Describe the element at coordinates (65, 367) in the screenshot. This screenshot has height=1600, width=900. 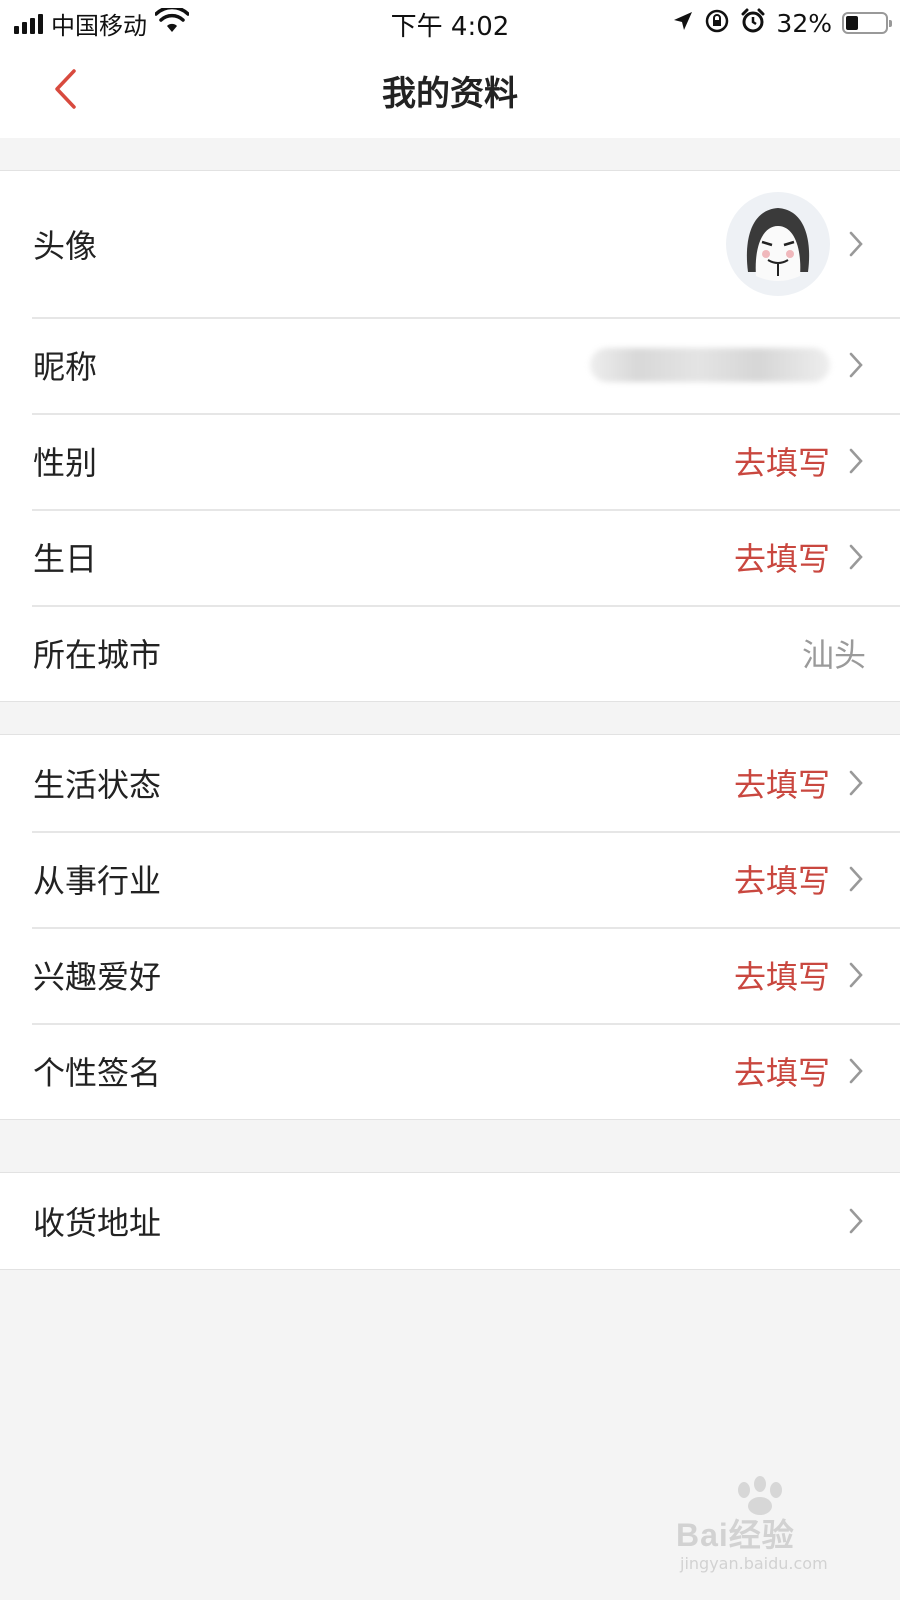
I see `row-label: 昵称` at that location.